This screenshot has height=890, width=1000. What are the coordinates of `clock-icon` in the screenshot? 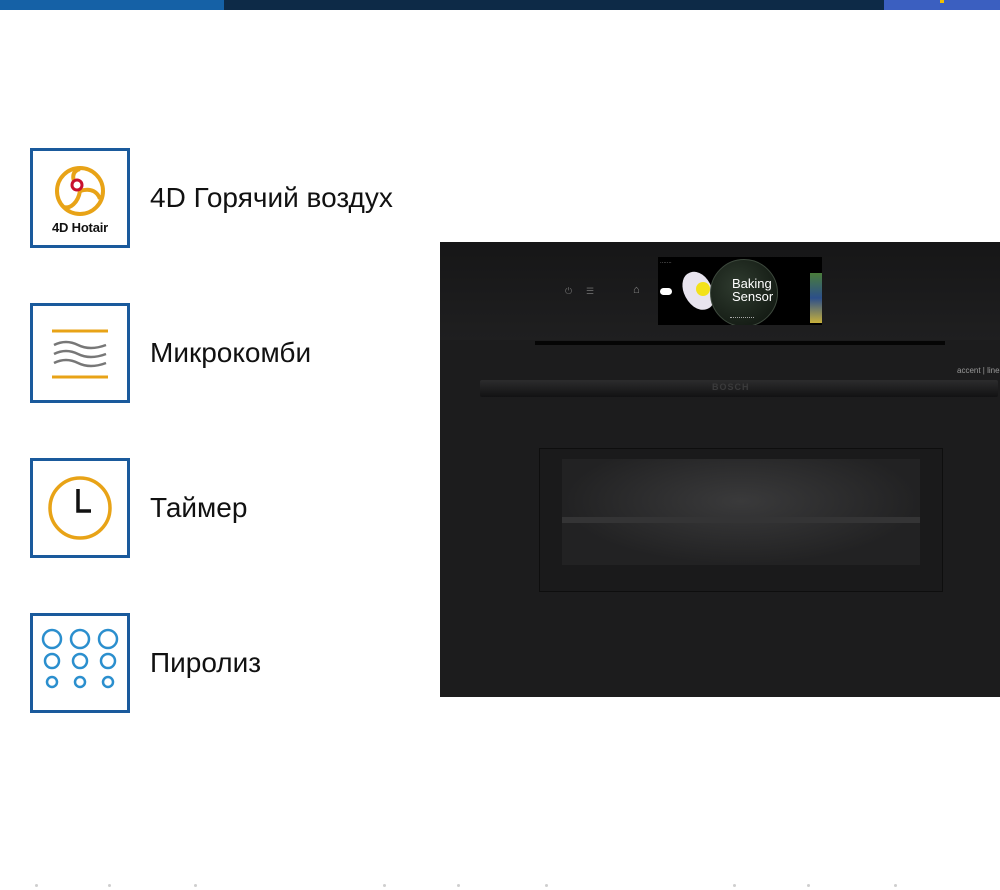 It's located at (80, 508).